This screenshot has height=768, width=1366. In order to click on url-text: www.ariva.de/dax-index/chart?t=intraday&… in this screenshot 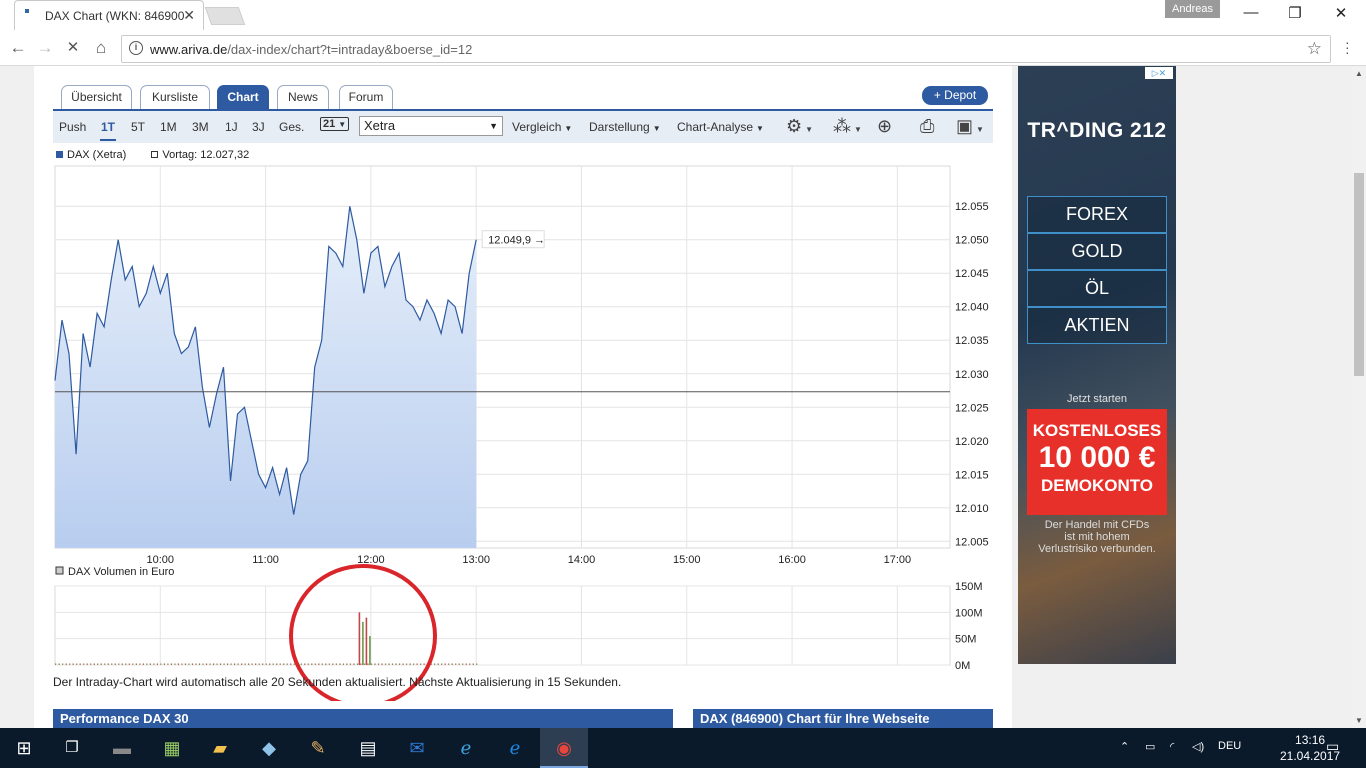, I will do `click(311, 49)`.